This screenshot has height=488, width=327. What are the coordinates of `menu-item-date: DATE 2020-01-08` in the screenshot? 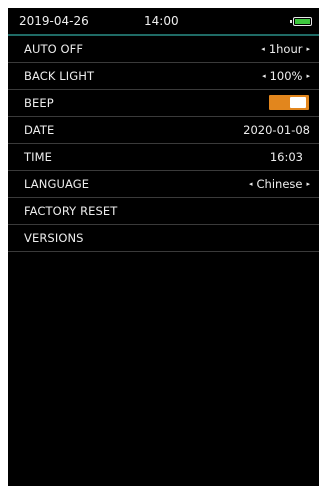 It's located at (163, 130).